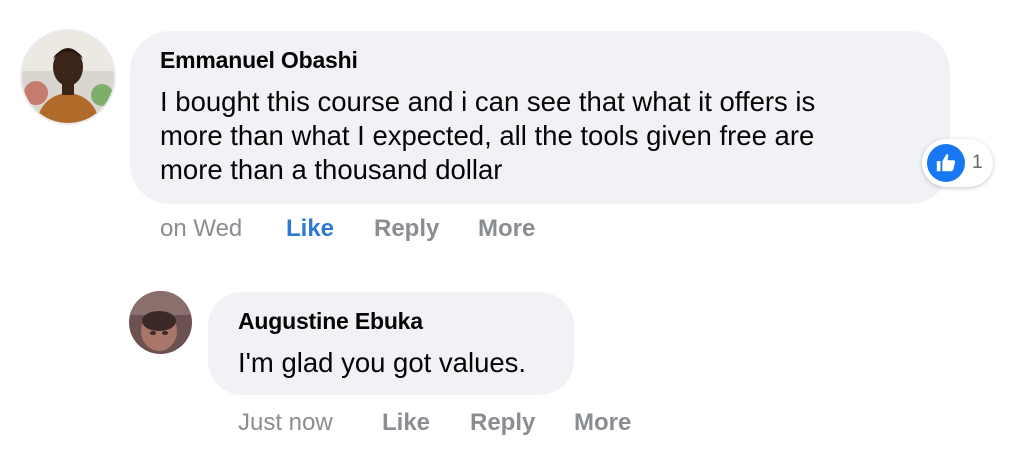 This screenshot has width=1024, height=449. I want to click on timestamp: Just now, so click(285, 423).